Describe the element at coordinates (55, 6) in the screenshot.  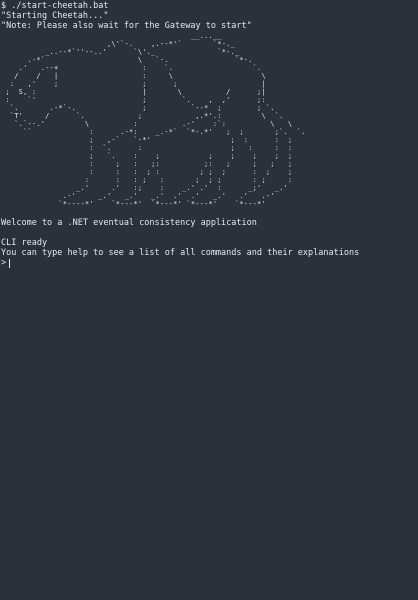
I see `command-line: $ ./start-cheetah.bat` at that location.